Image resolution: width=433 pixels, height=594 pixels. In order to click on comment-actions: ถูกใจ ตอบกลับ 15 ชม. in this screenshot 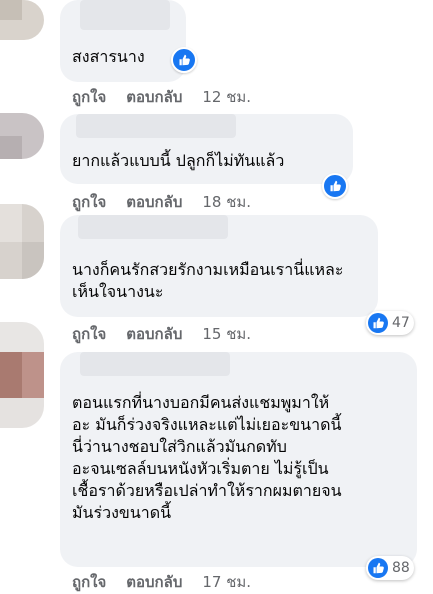, I will do `click(161, 334)`.